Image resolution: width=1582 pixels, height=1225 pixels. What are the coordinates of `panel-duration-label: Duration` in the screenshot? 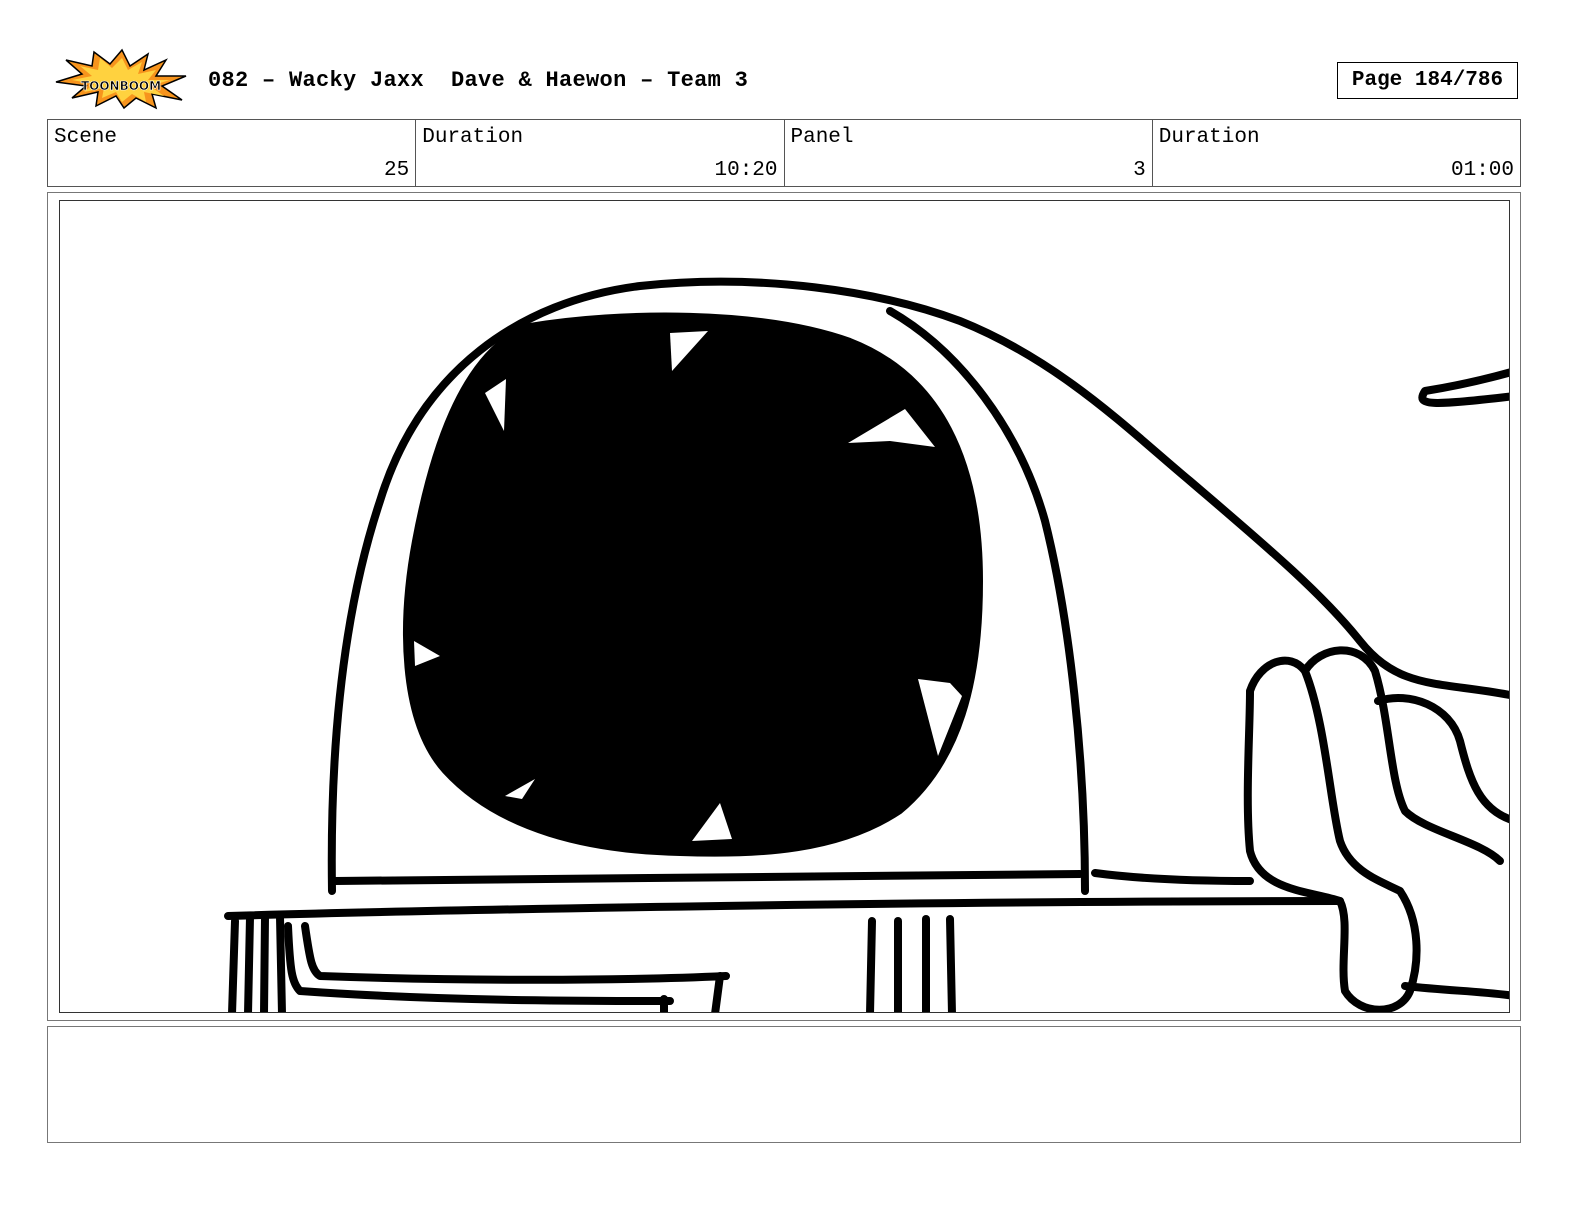 It's located at (1209, 137).